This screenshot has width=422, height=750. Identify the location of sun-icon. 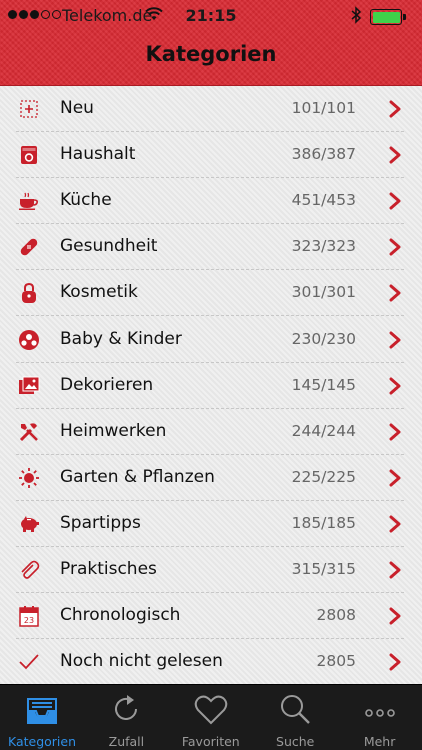
(29, 478).